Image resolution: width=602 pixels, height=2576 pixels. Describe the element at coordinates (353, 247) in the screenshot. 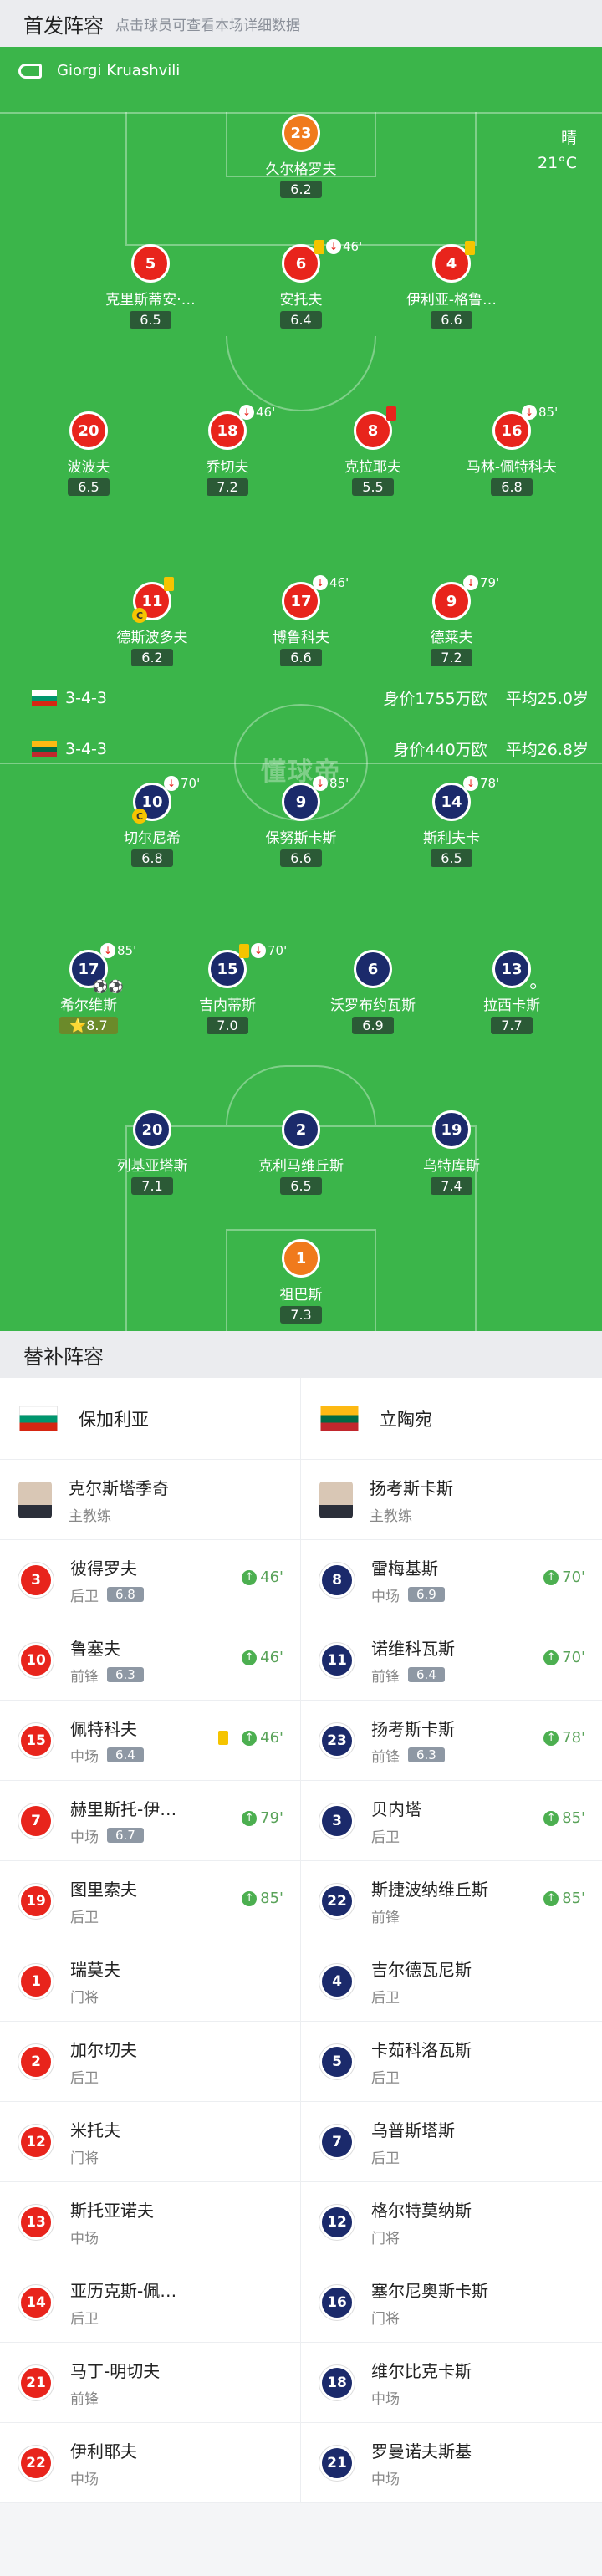

I see `sub-time: 46'` at that location.